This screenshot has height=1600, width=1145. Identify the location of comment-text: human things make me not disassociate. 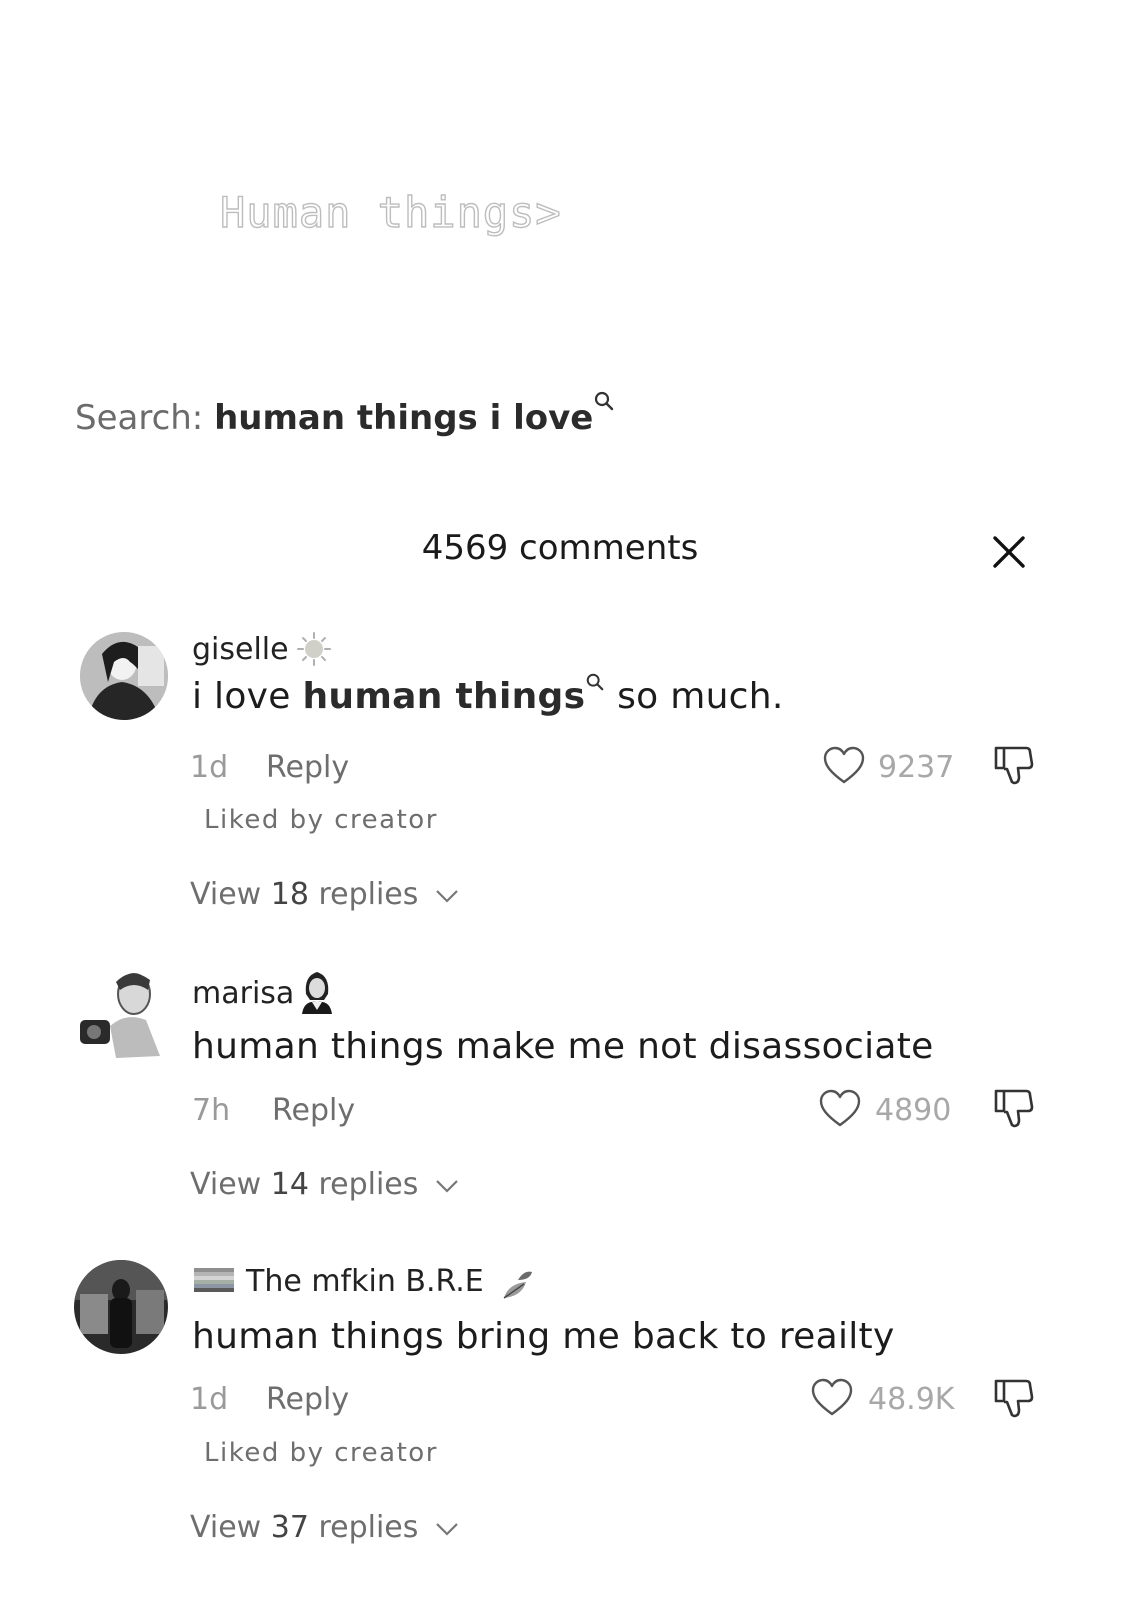
(563, 1046).